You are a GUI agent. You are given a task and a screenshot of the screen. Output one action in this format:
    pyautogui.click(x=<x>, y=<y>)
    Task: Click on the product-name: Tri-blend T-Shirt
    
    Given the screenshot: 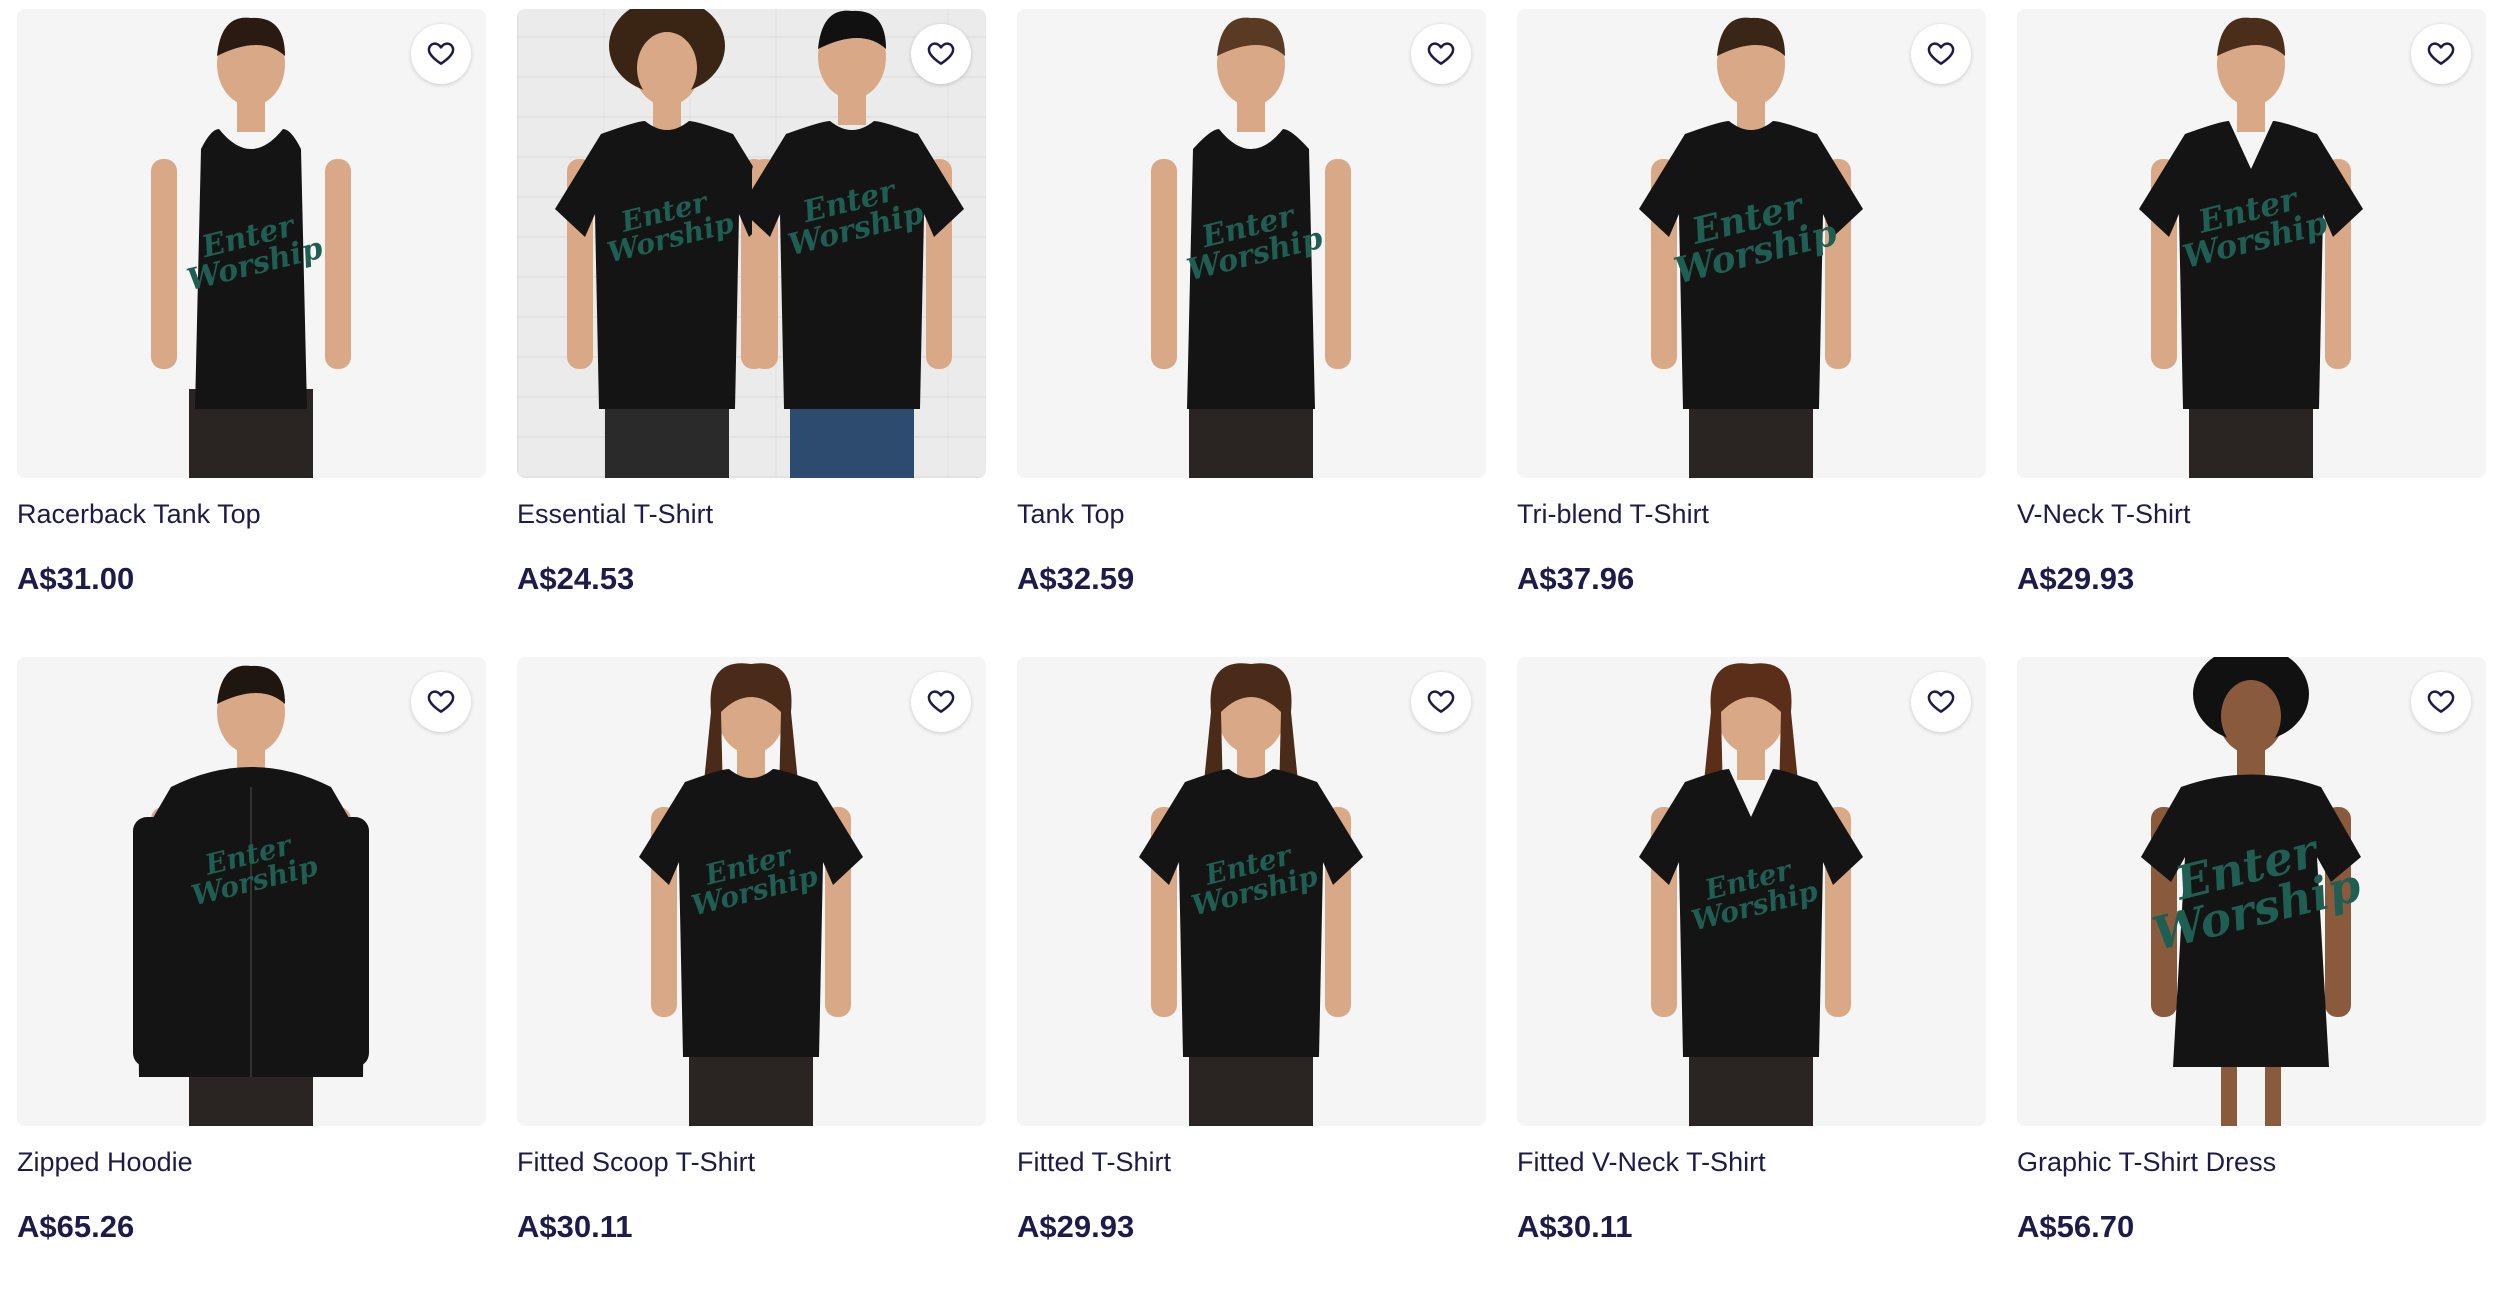 What is the action you would take?
    pyautogui.click(x=1613, y=514)
    